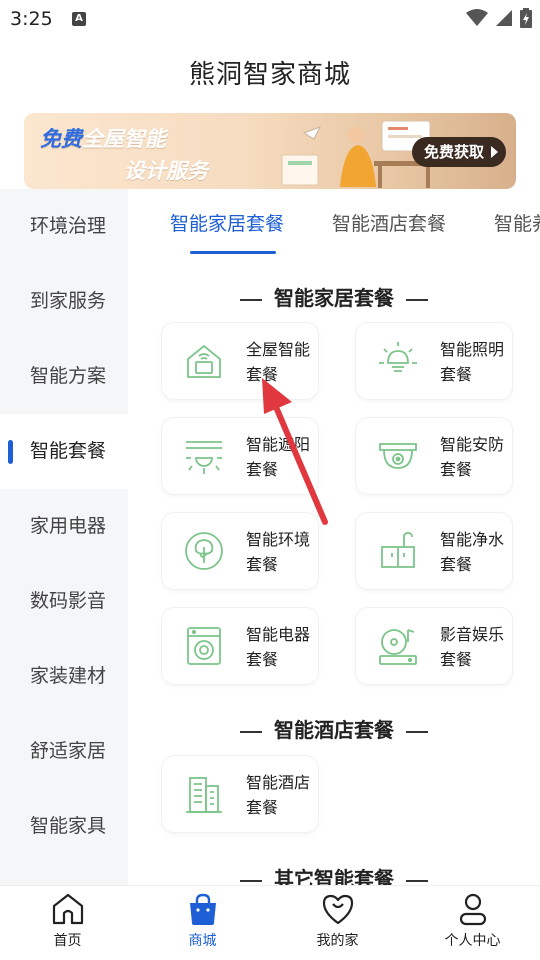  What do you see at coordinates (64, 676) in the screenshot?
I see `sidebar-item-building-materials: 家装建材` at bounding box center [64, 676].